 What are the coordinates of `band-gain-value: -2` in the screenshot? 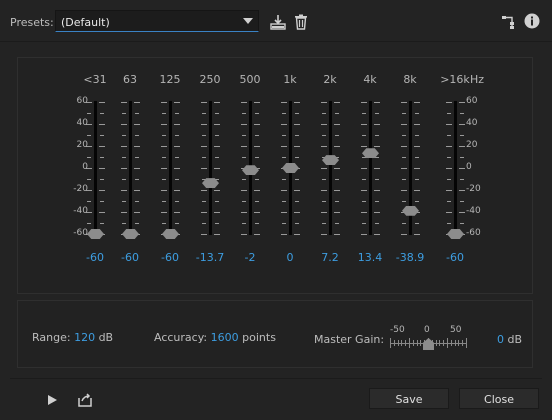 It's located at (250, 257).